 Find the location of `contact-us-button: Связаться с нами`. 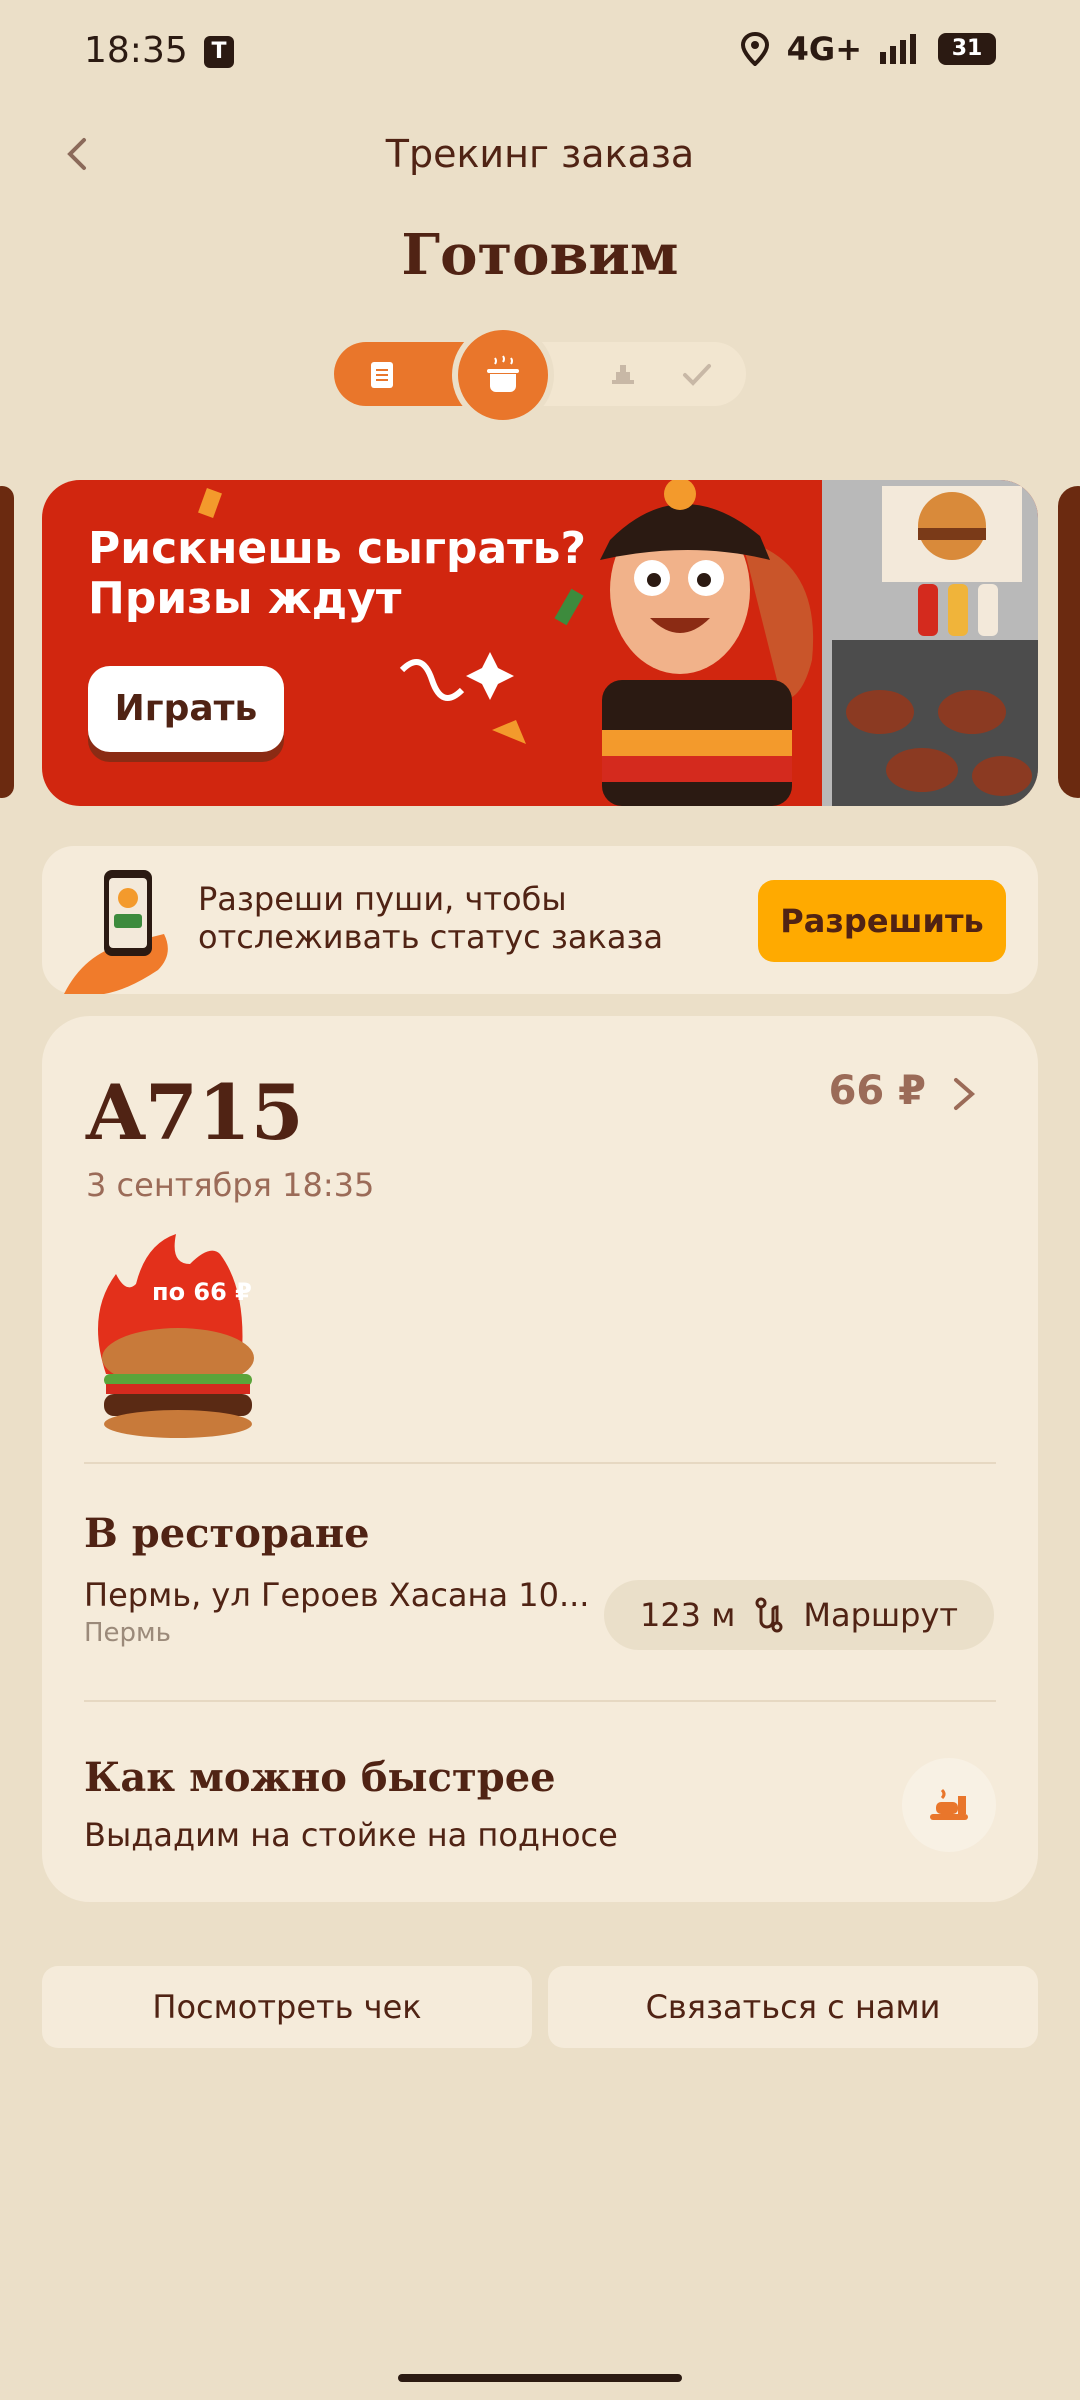

contact-us-button: Связаться с нами is located at coordinates (793, 2007).